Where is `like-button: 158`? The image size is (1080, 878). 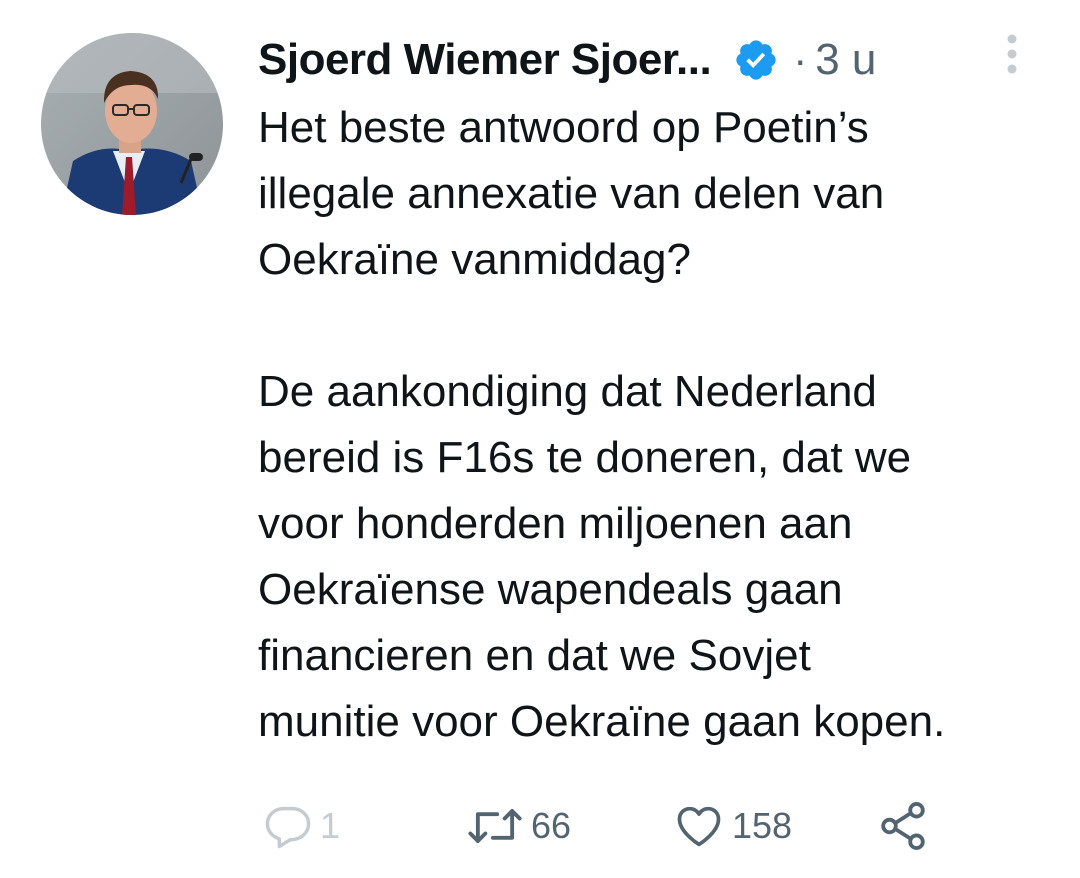
like-button: 158 is located at coordinates (732, 826).